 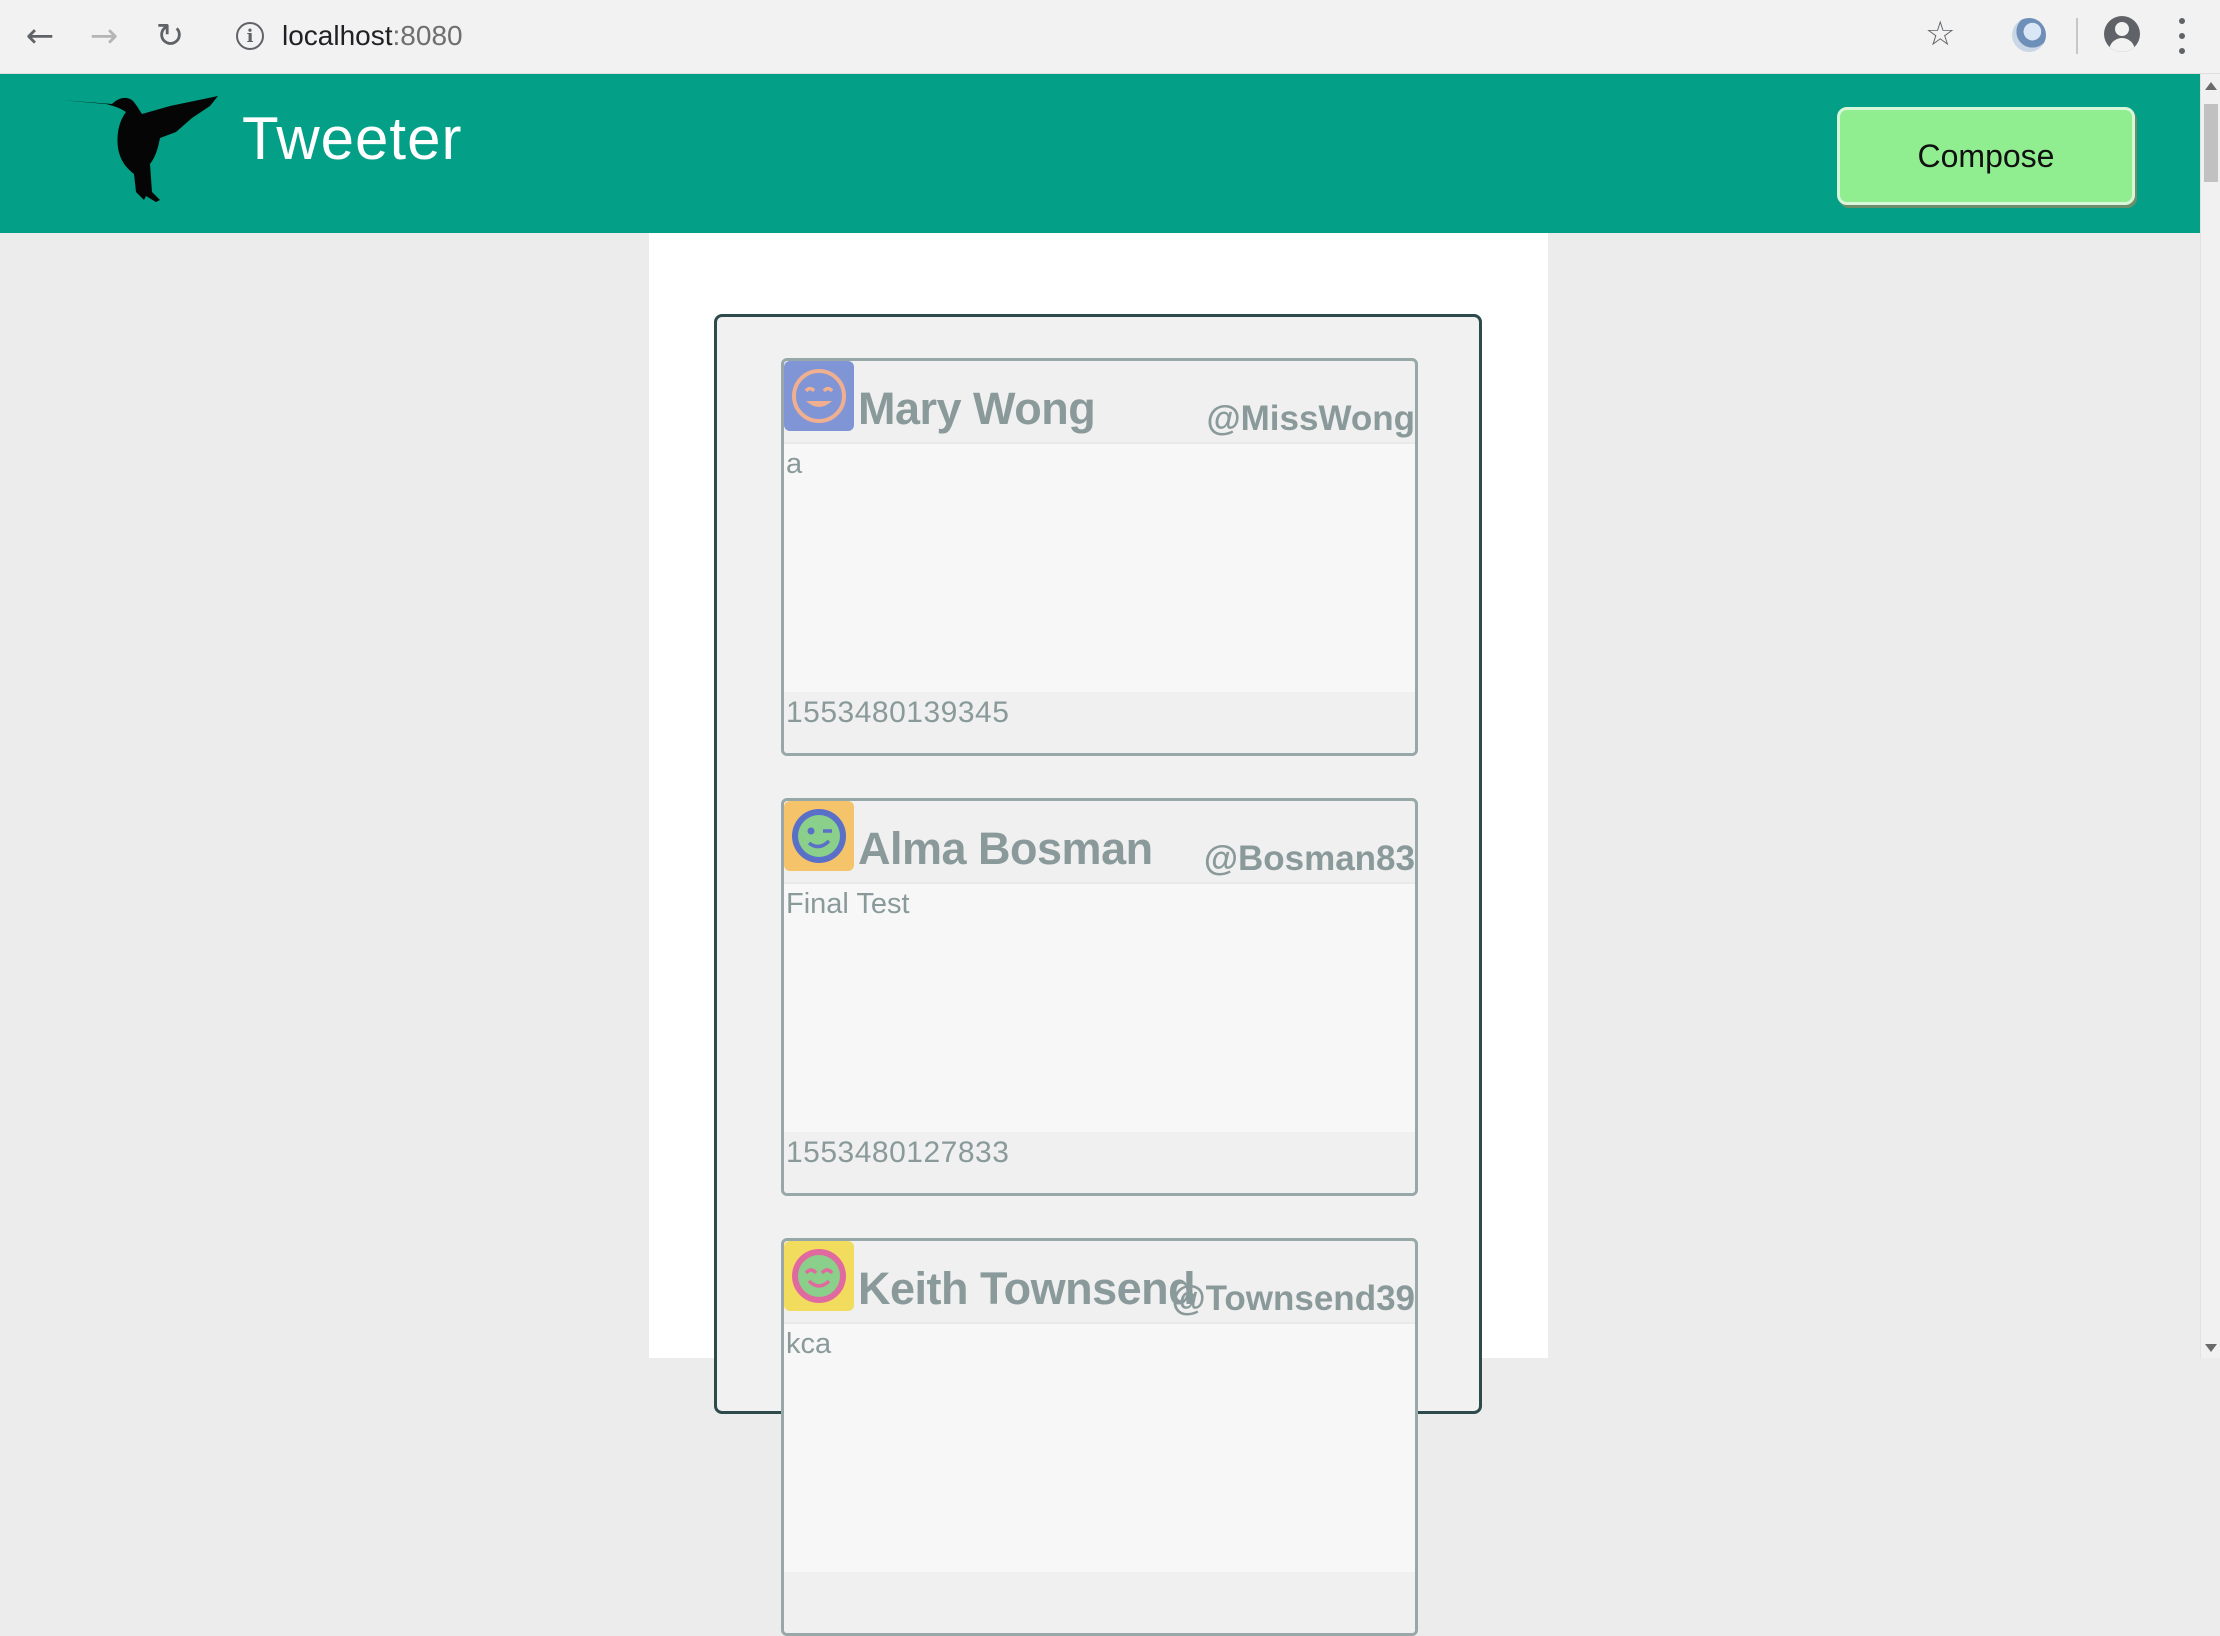 I want to click on winking-face-icon, so click(x=819, y=836).